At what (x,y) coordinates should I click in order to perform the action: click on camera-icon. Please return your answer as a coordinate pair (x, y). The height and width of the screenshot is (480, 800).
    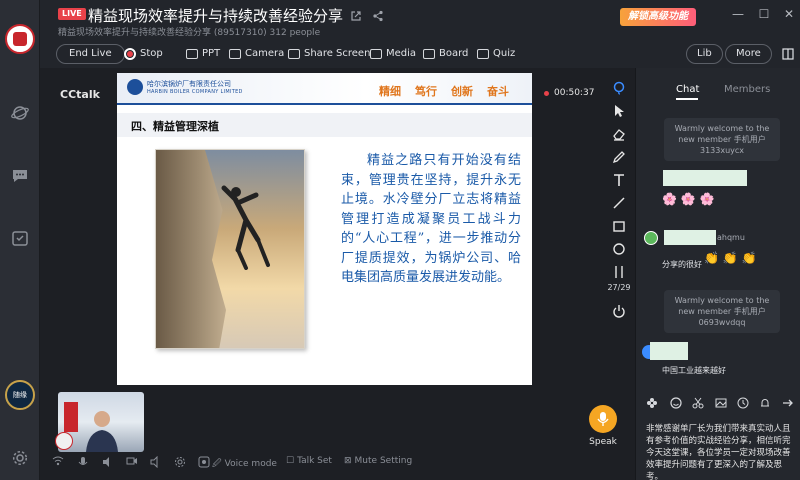
    Looking at the image, I should click on (235, 54).